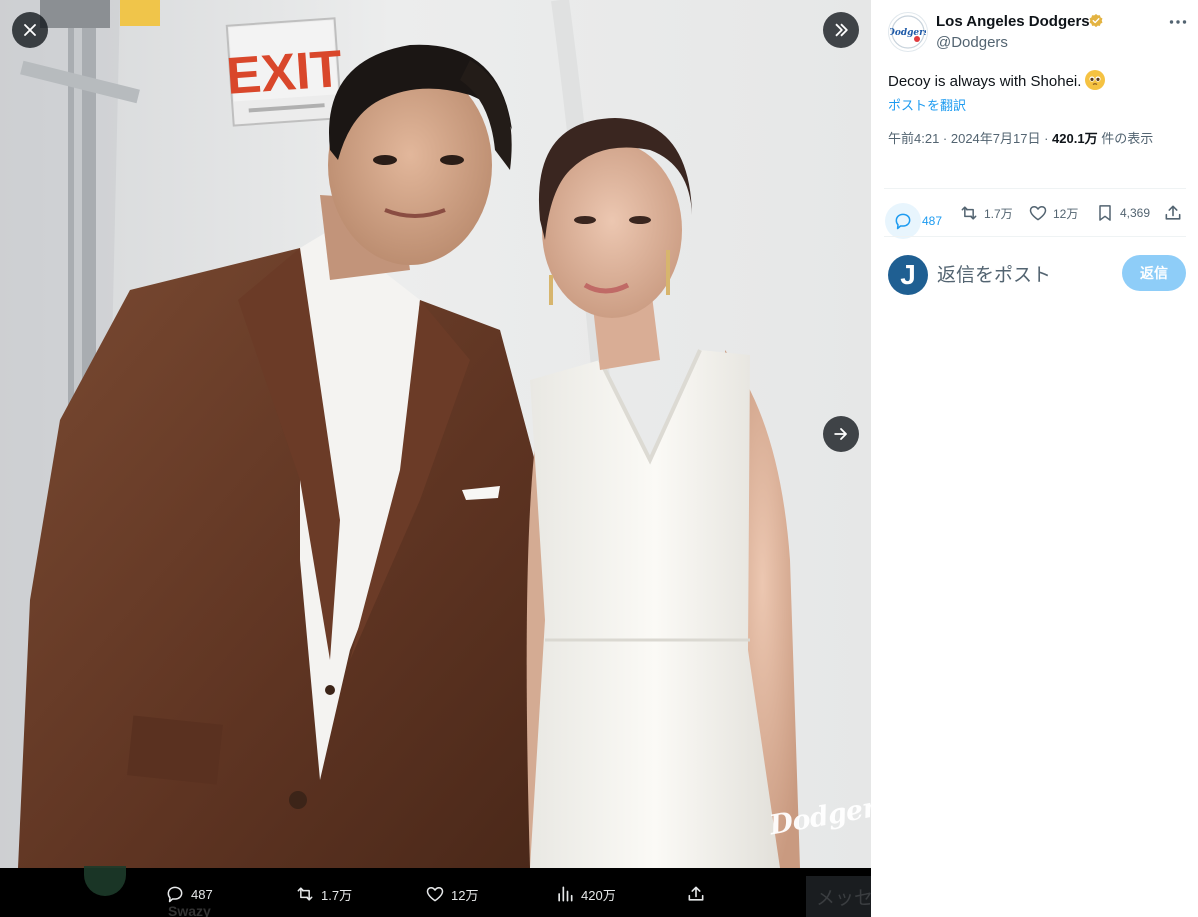  Describe the element at coordinates (598, 895) in the screenshot. I see `media-views-count: 420万` at that location.